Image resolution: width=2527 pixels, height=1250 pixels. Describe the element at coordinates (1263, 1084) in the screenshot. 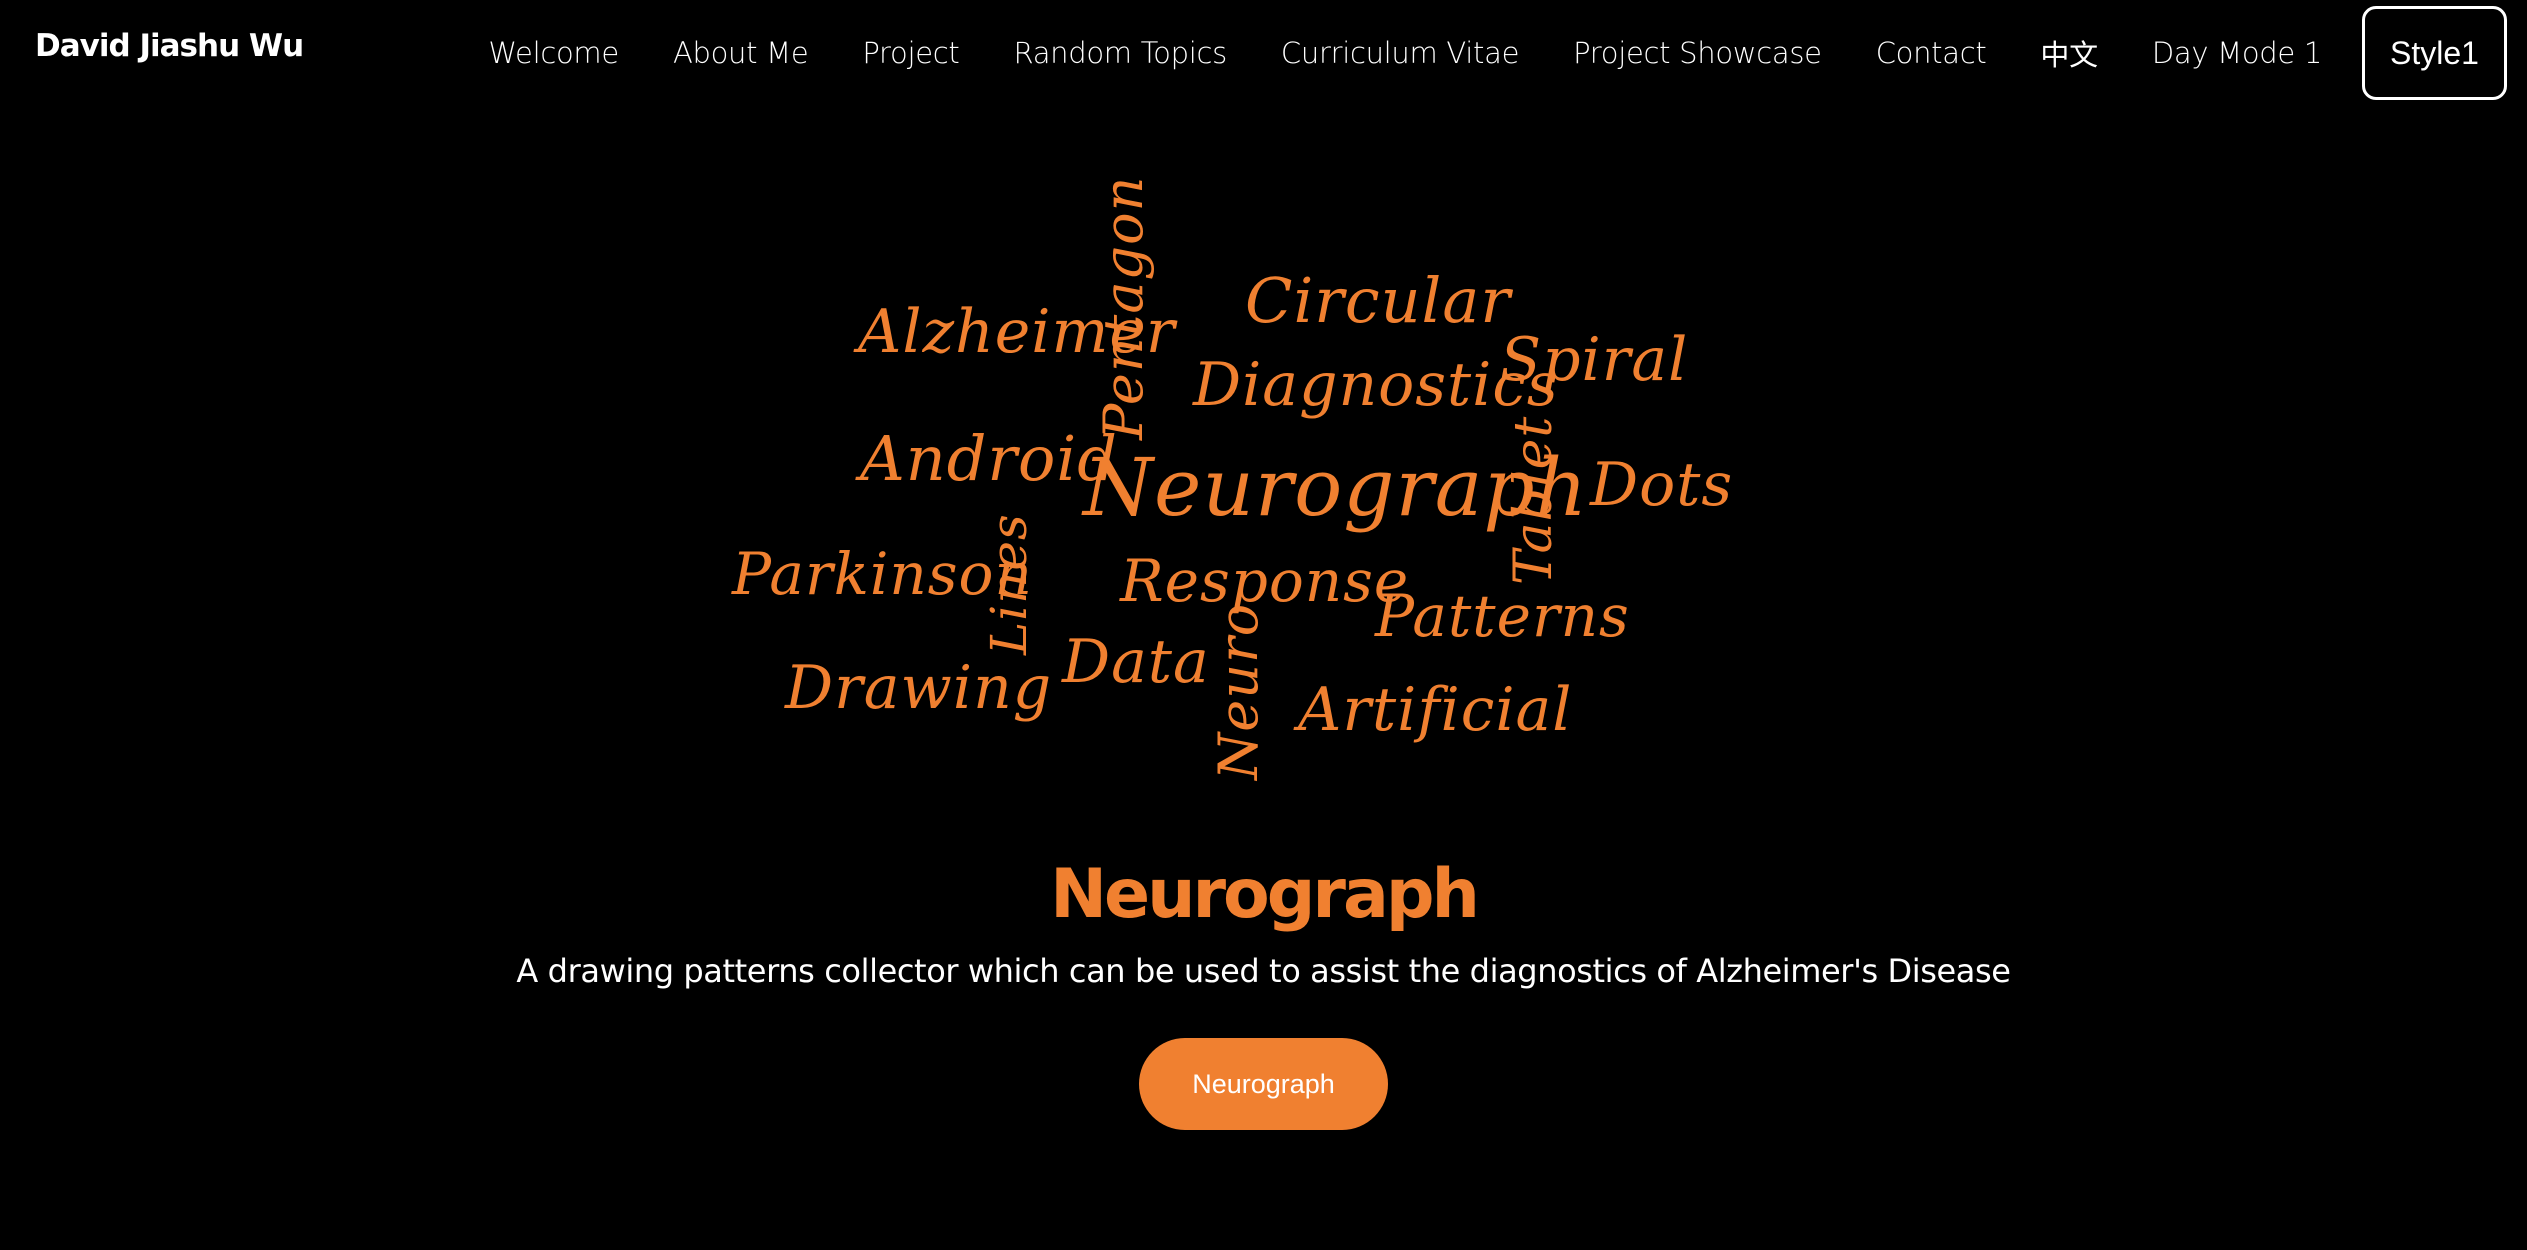

I see `neurograph-button: Neurograph` at that location.